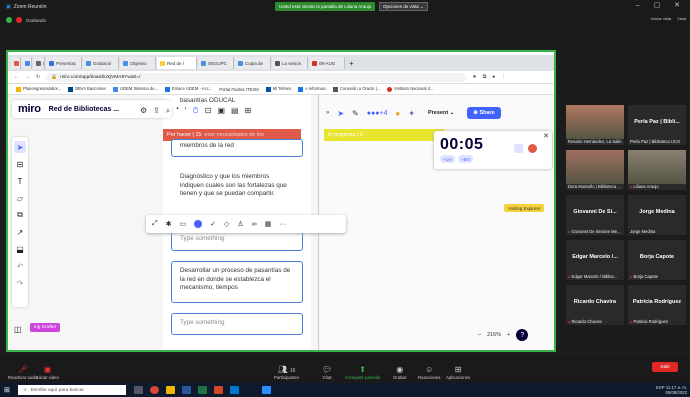 This screenshot has width=690, height=397. Describe the element at coordinates (64, 63) in the screenshot. I see `browser-tab: Presentac` at that location.